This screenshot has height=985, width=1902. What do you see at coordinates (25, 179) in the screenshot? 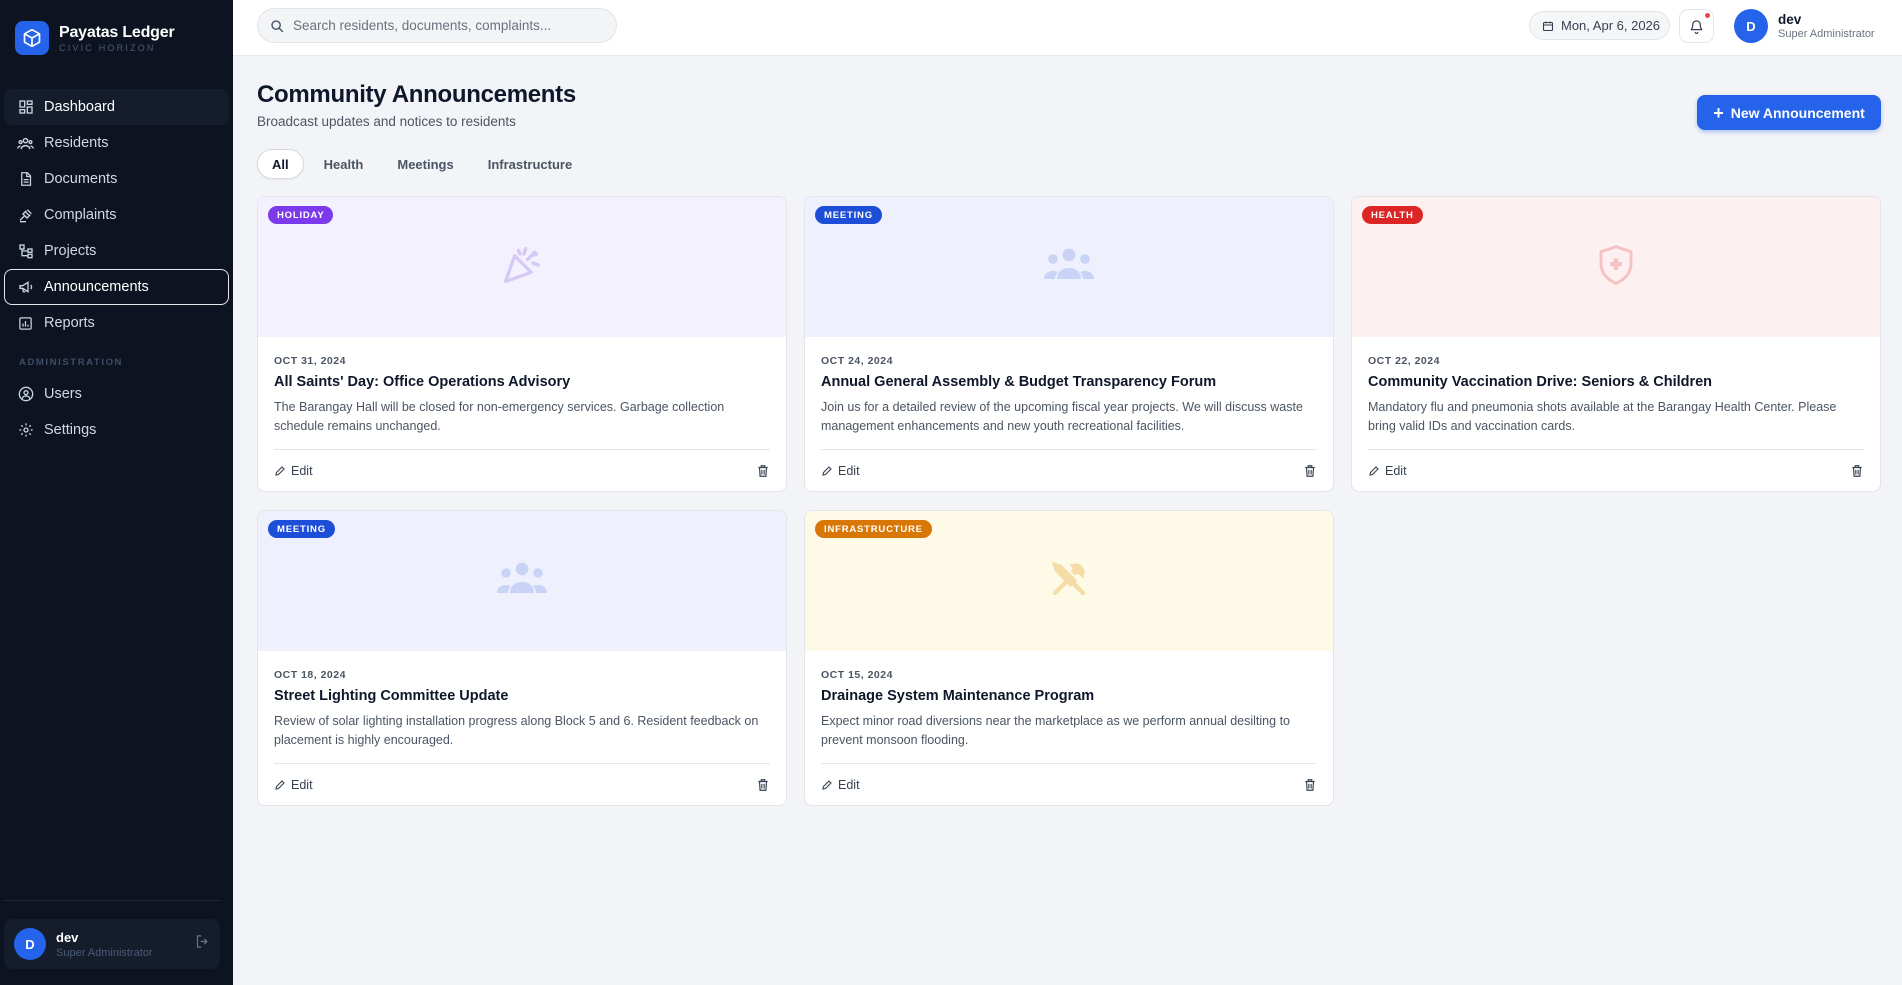
I see `document-icon` at bounding box center [25, 179].